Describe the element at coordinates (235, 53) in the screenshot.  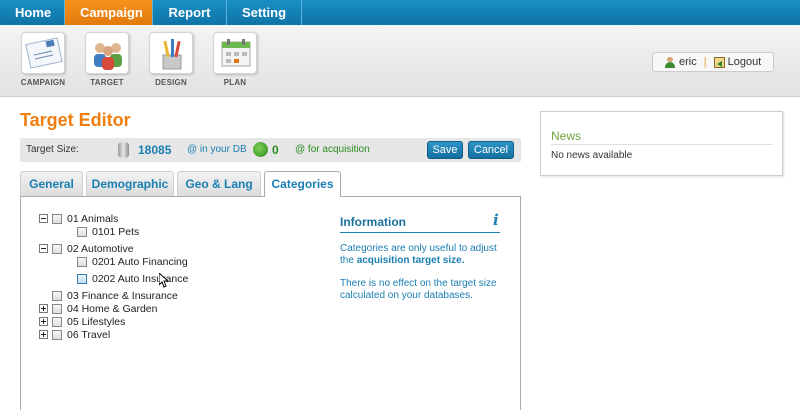
I see `calendar-icon` at that location.